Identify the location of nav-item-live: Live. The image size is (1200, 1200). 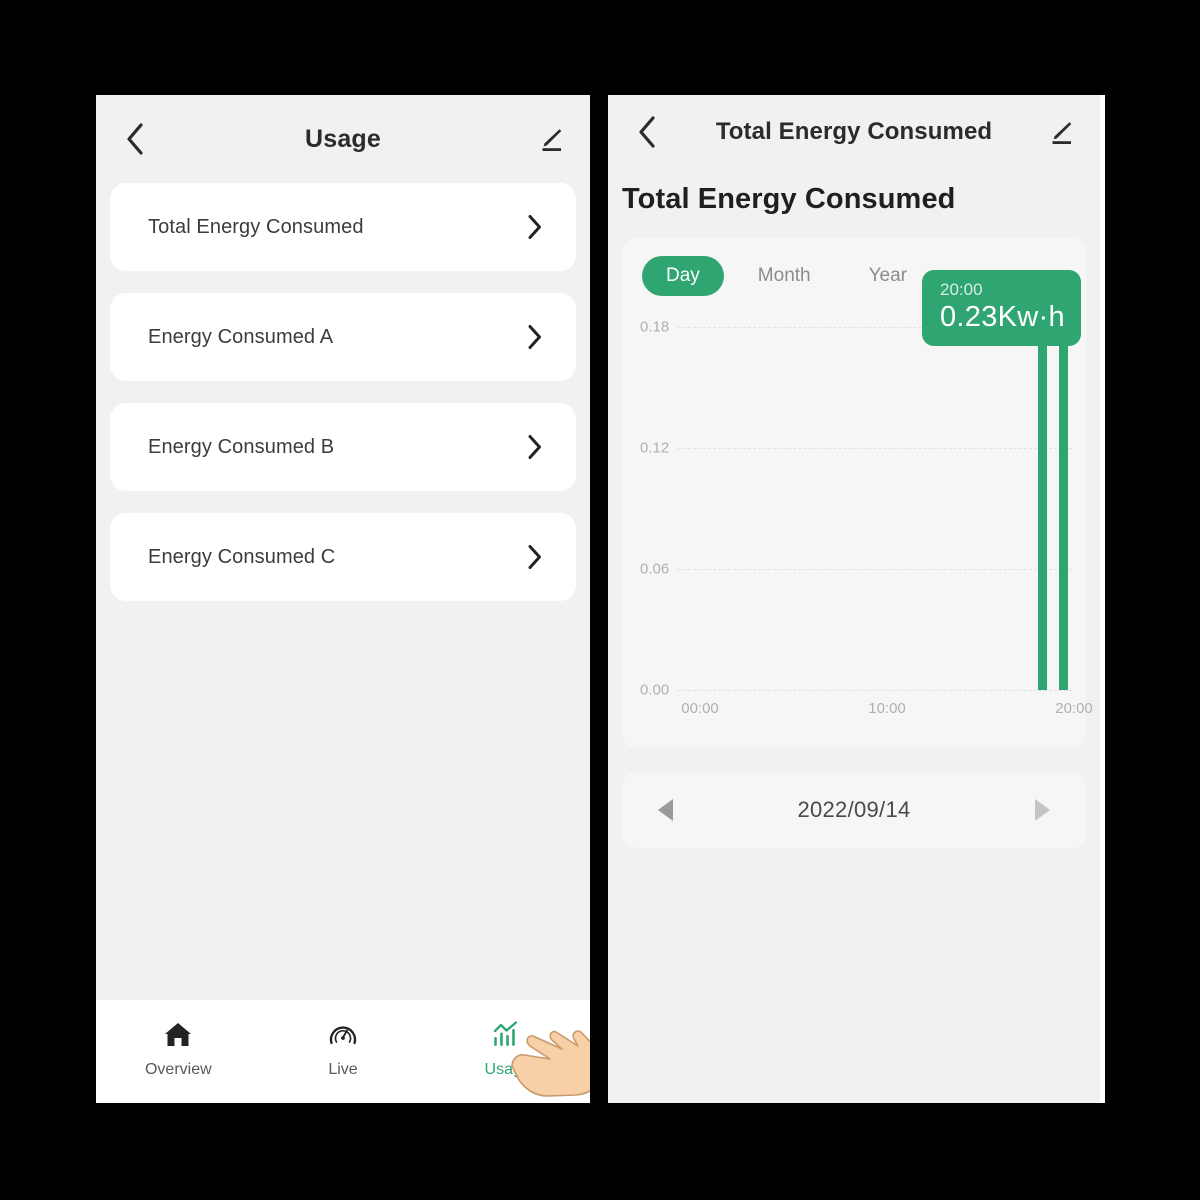
(343, 1048).